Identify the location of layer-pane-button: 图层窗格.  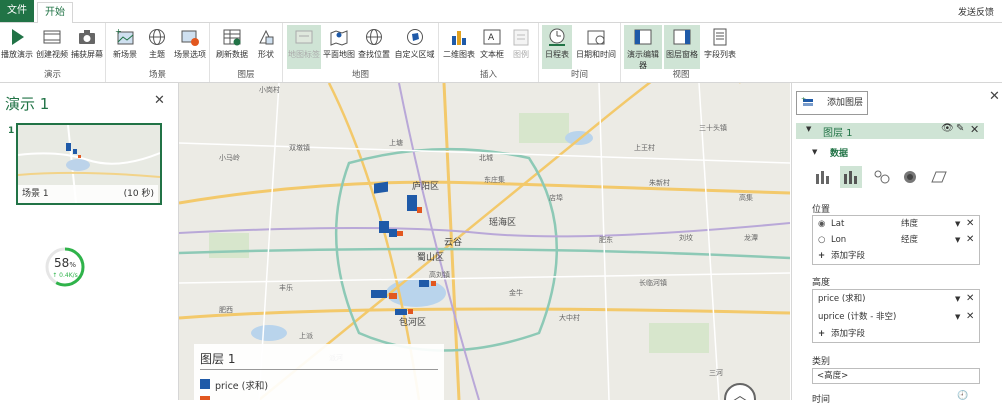
(682, 47).